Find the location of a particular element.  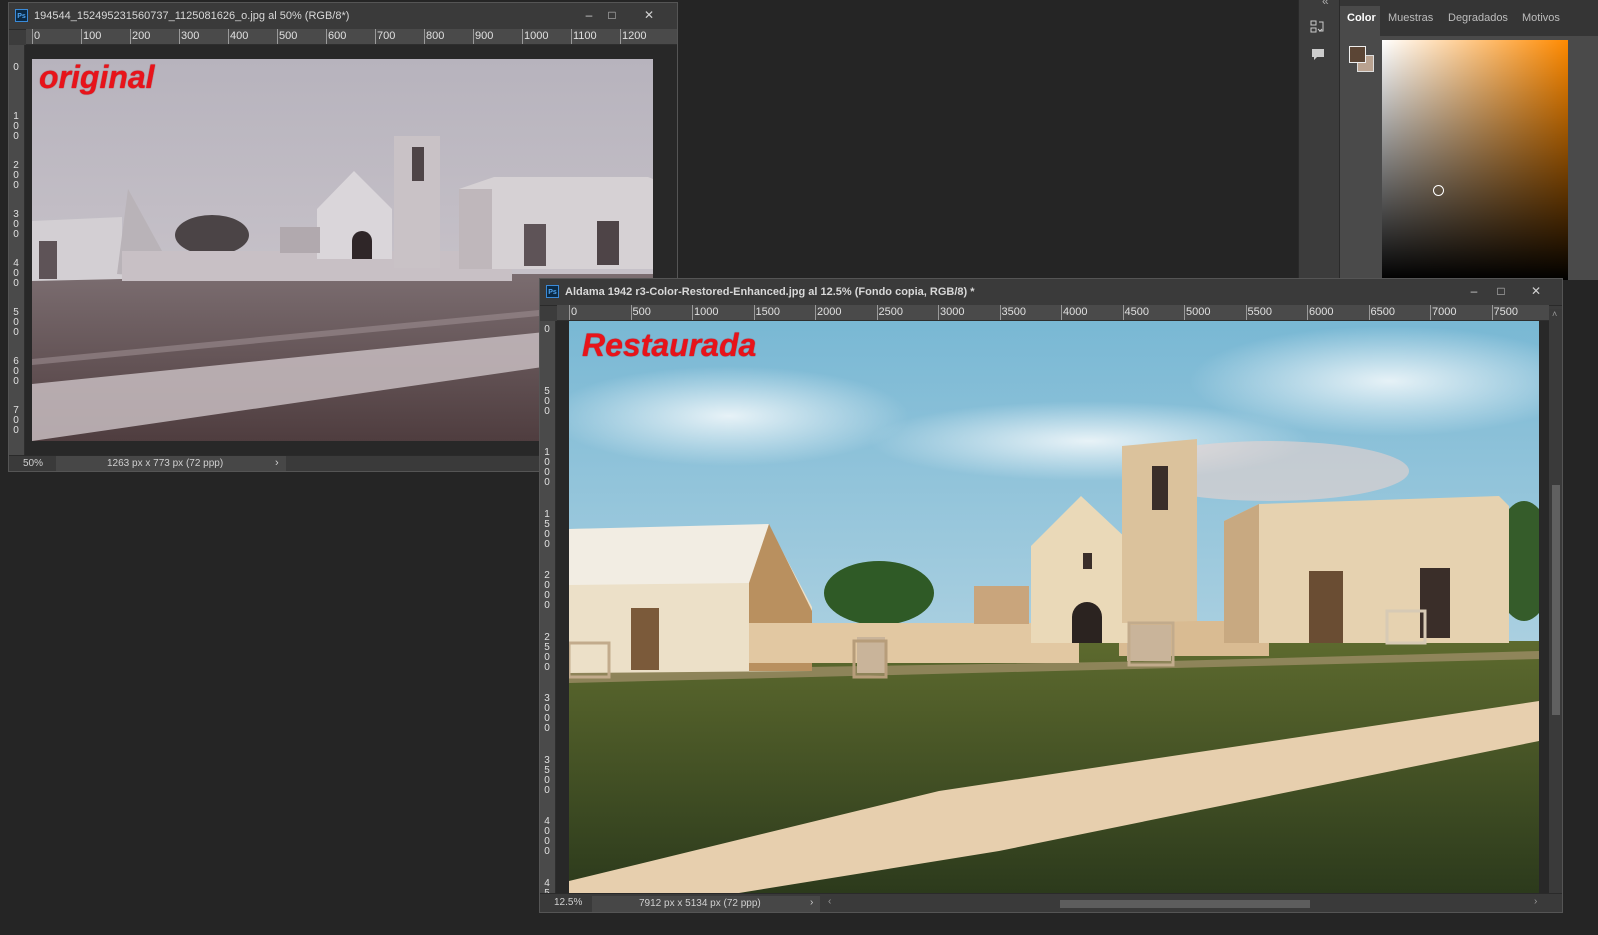

ruler-label: 1500 is located at coordinates (767, 312).